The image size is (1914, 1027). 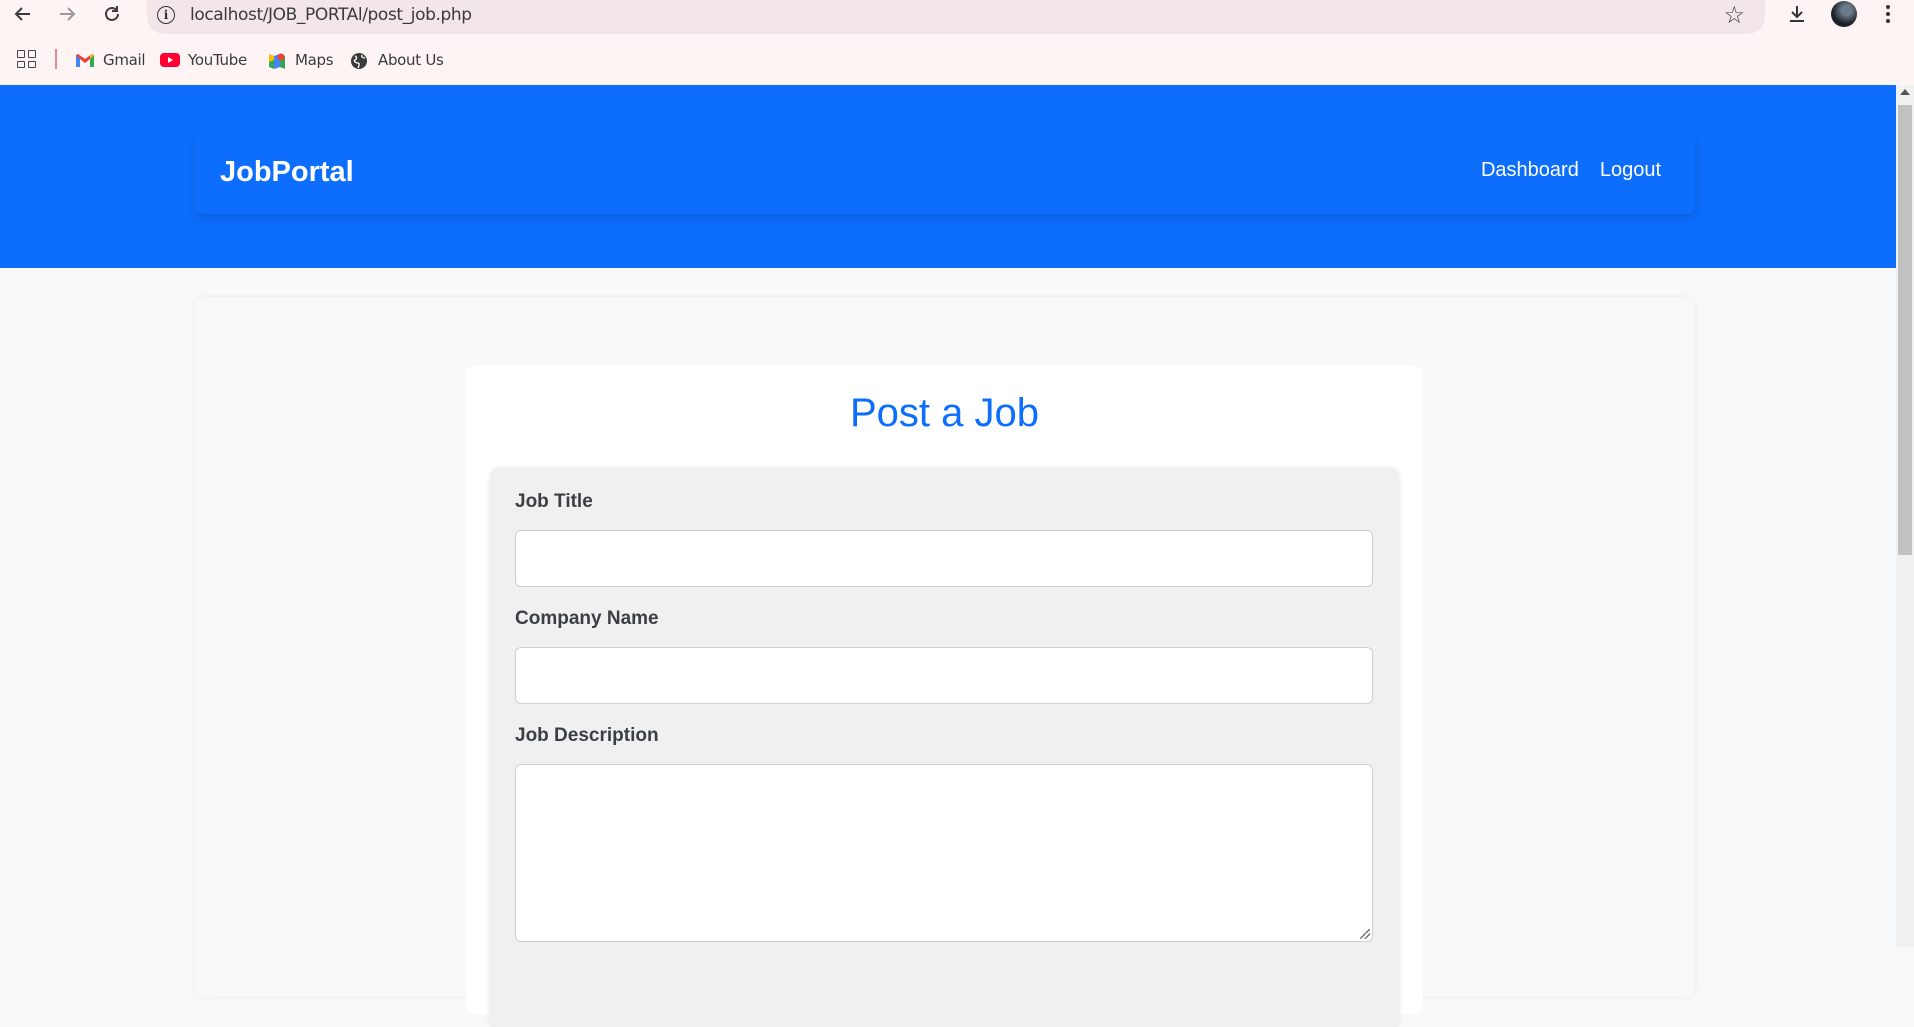 What do you see at coordinates (1905, 330) in the screenshot?
I see `scroll-thumb` at bounding box center [1905, 330].